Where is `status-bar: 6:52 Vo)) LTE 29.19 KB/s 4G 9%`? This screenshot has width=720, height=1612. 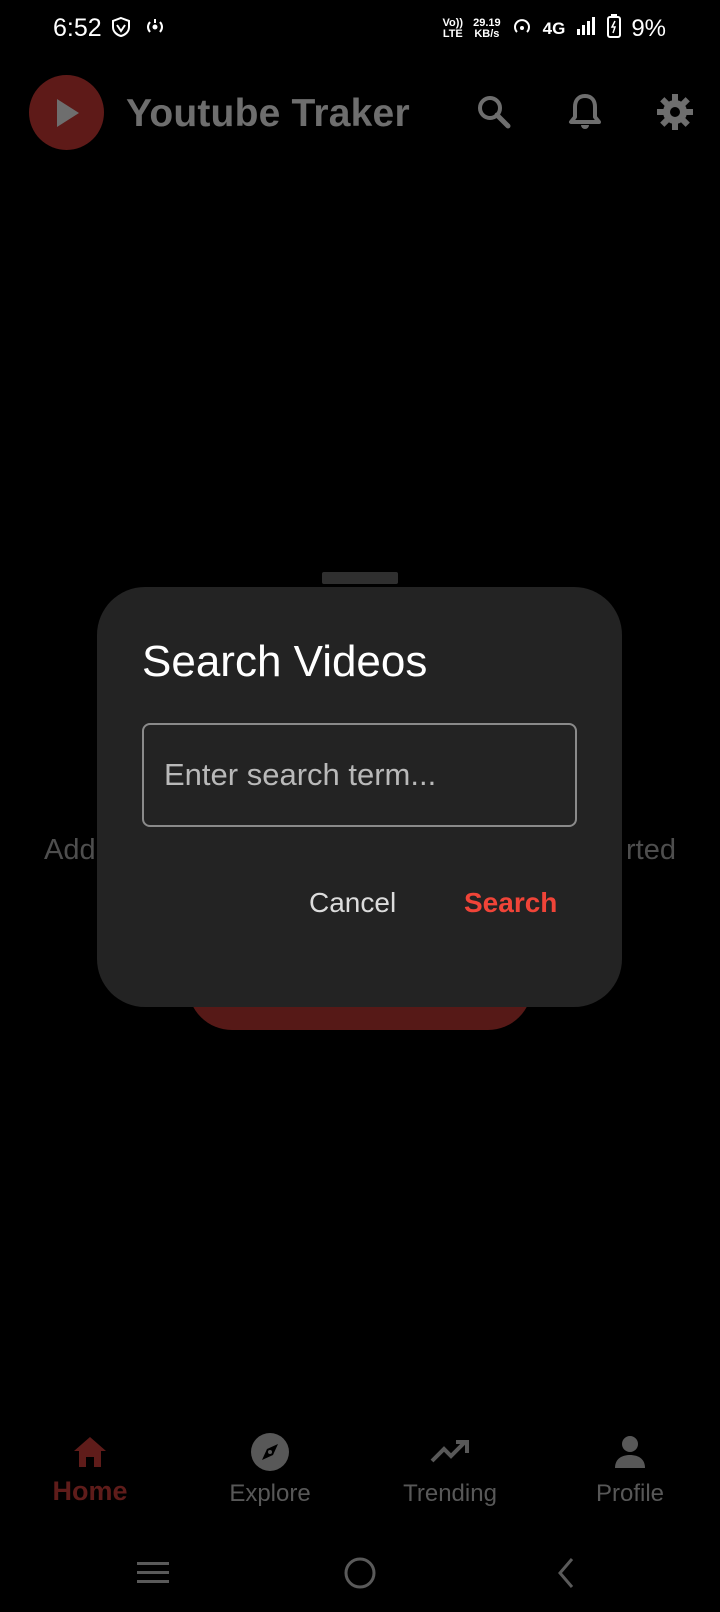
status-bar: 6:52 Vo)) LTE 29.19 KB/s 4G 9% is located at coordinates (360, 30).